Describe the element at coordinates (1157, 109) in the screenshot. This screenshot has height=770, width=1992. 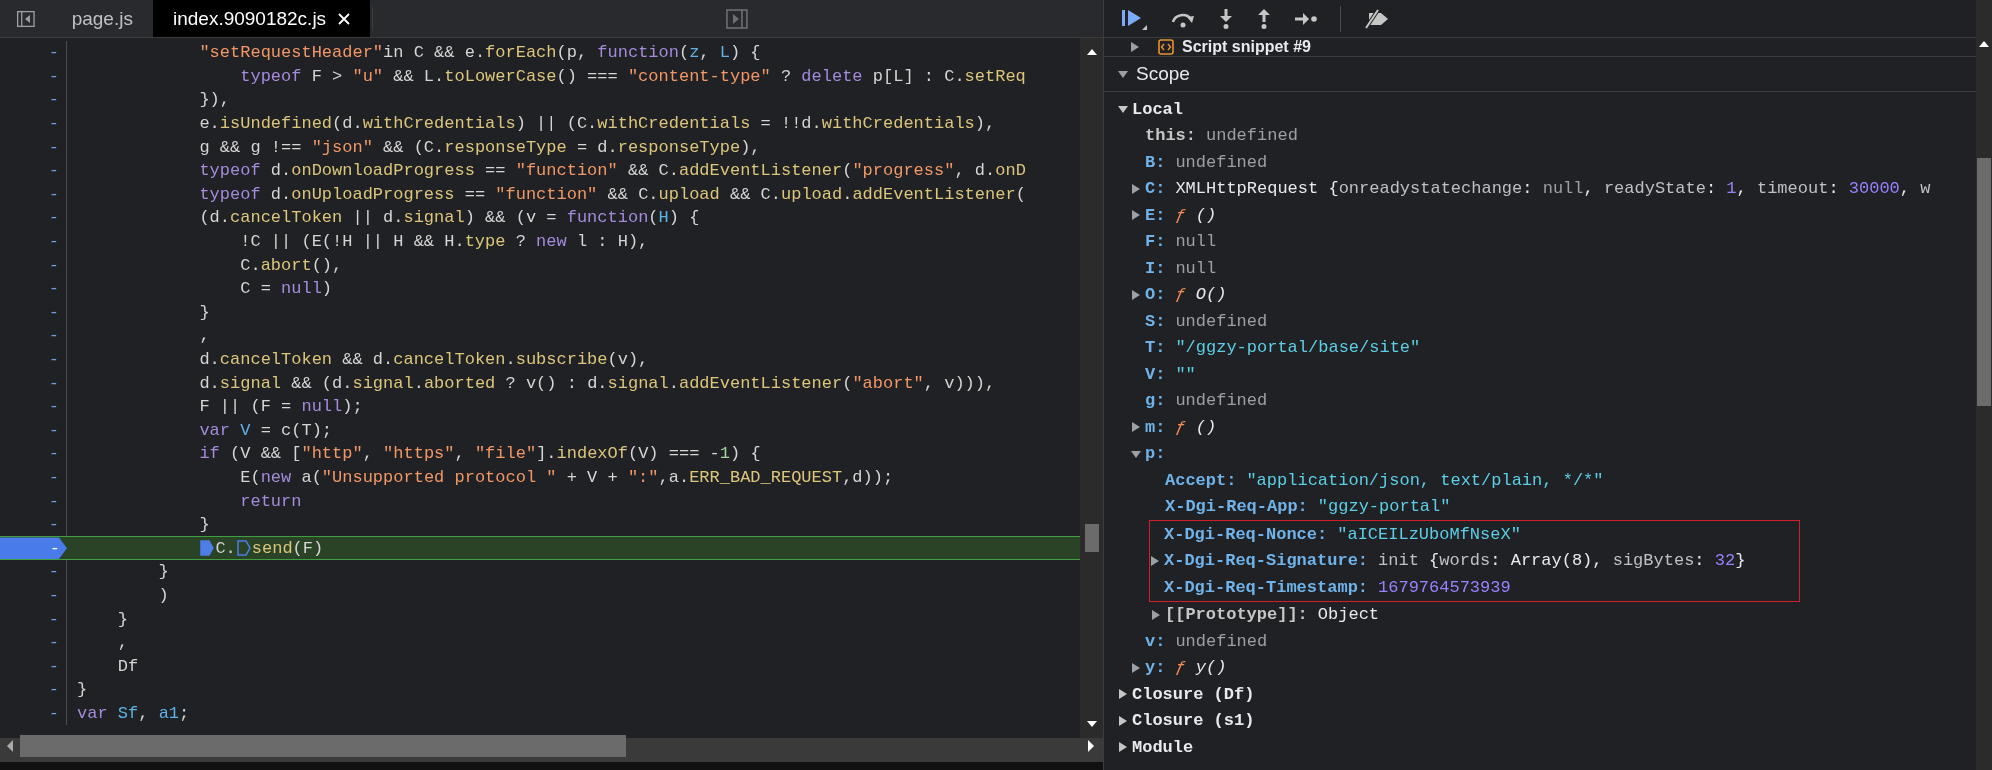
I see `scope-group-label: Local` at that location.